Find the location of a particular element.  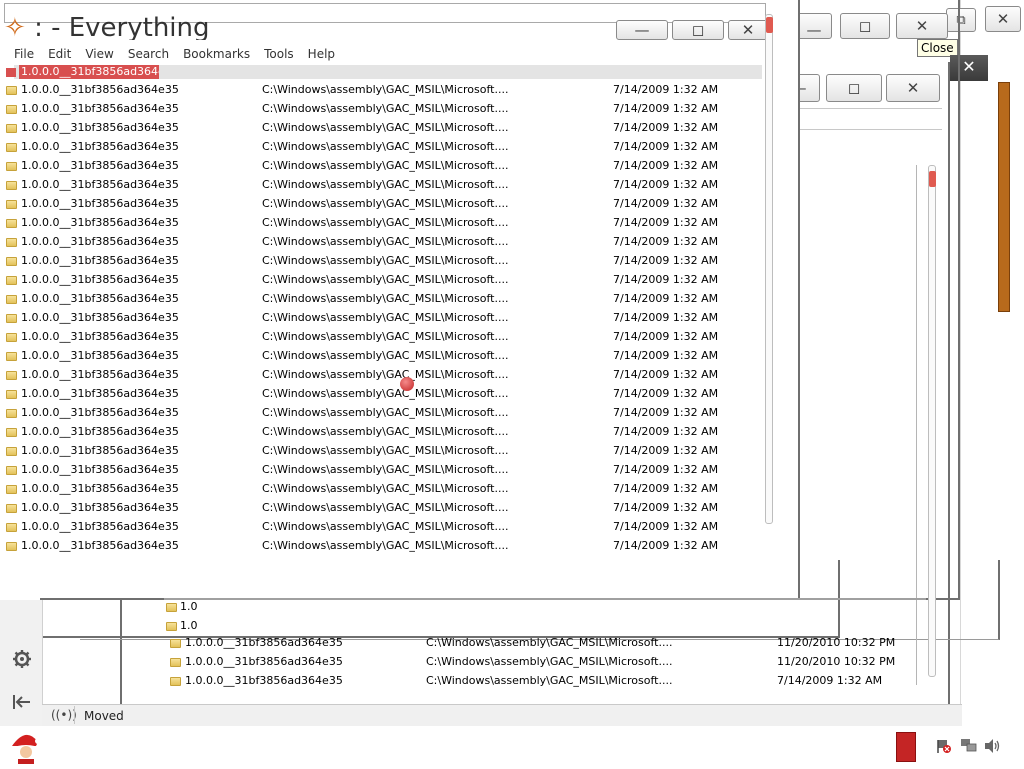

back-window-close-button: ✕ is located at coordinates (1003, 19).